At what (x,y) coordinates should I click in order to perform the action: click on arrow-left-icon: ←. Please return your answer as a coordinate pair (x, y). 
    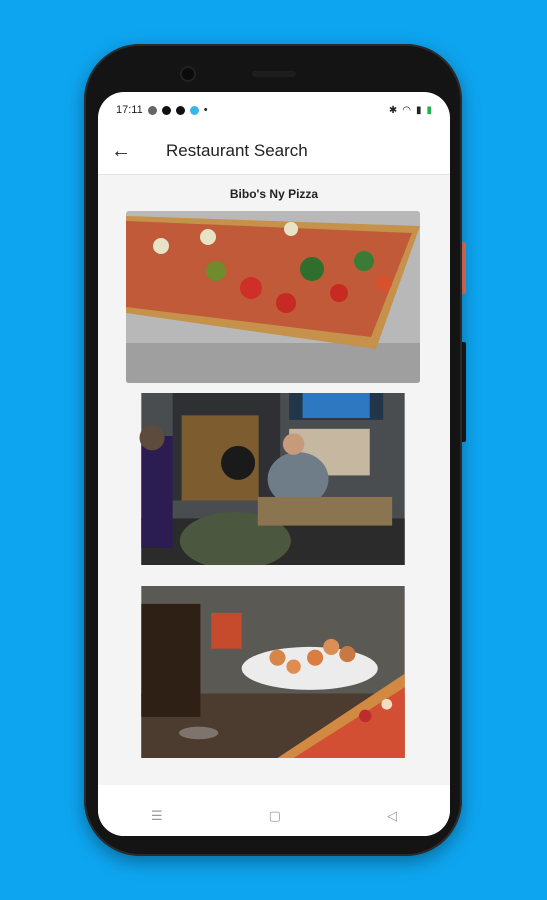
    Looking at the image, I should click on (121, 150).